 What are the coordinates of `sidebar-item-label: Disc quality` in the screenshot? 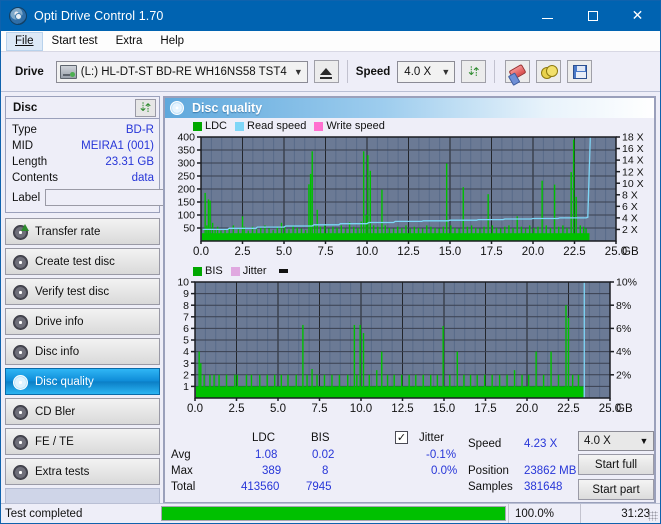 It's located at (64, 381).